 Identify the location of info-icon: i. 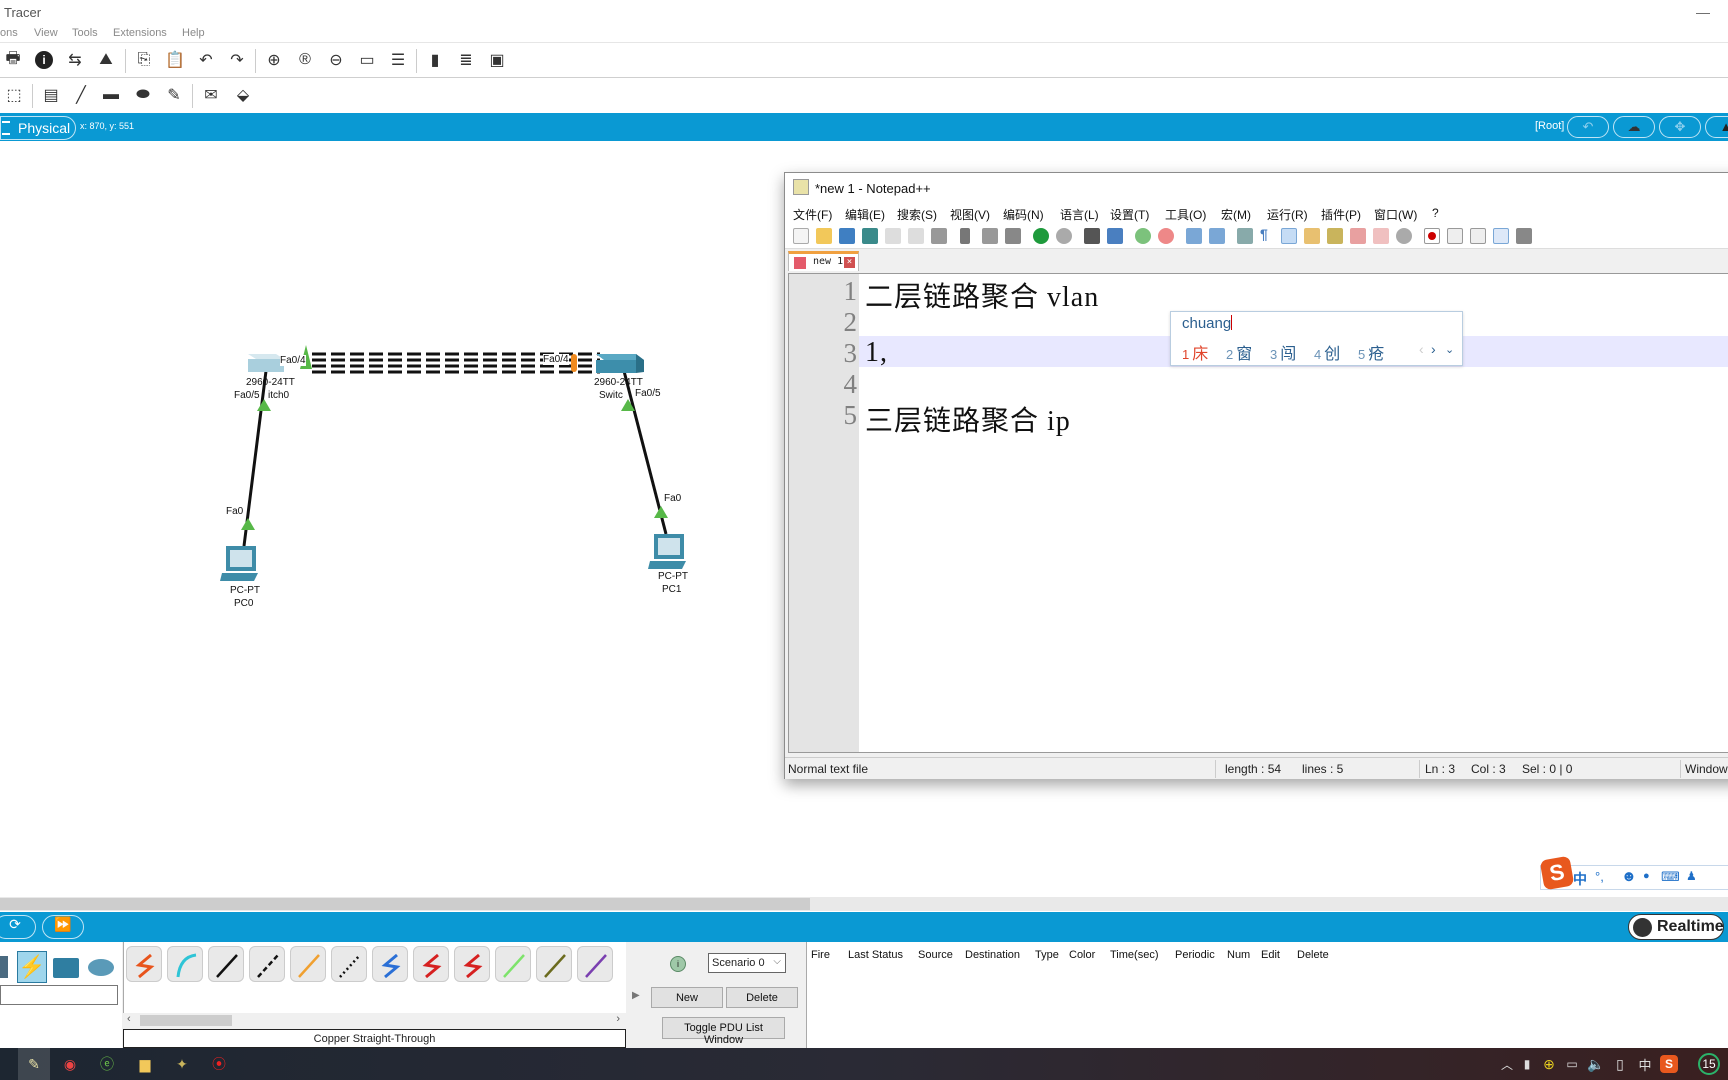
(44, 60).